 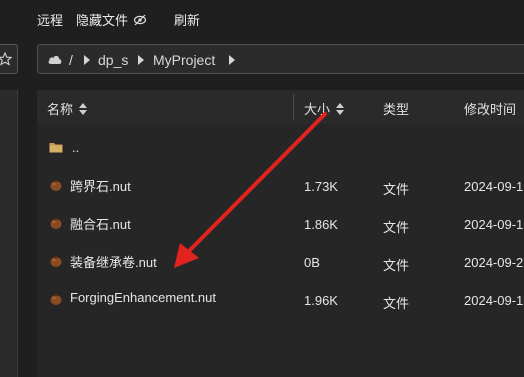 What do you see at coordinates (140, 19) in the screenshot?
I see `eye-off-icon` at bounding box center [140, 19].